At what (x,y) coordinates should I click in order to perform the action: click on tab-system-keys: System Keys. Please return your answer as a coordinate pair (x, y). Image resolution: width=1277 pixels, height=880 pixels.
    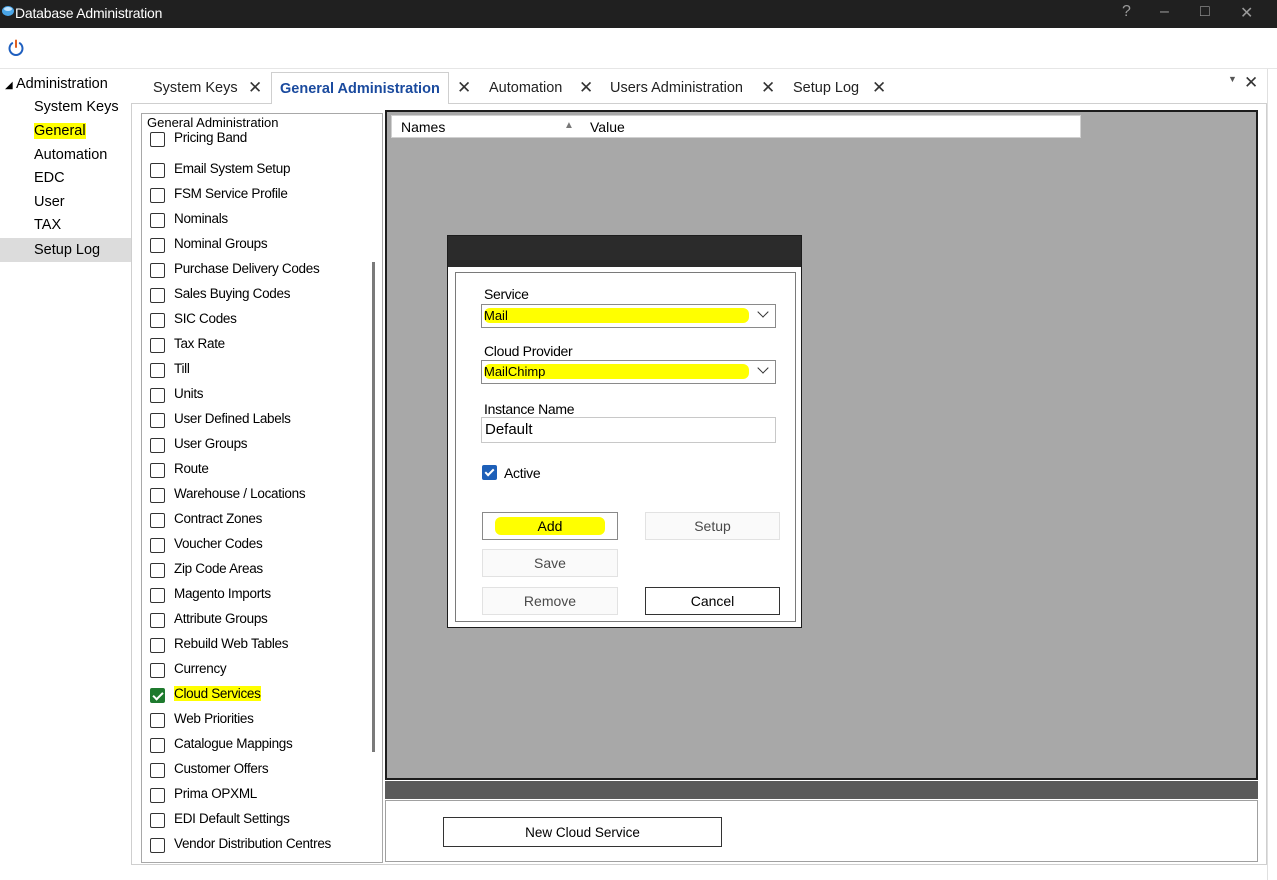
    Looking at the image, I should click on (195, 88).